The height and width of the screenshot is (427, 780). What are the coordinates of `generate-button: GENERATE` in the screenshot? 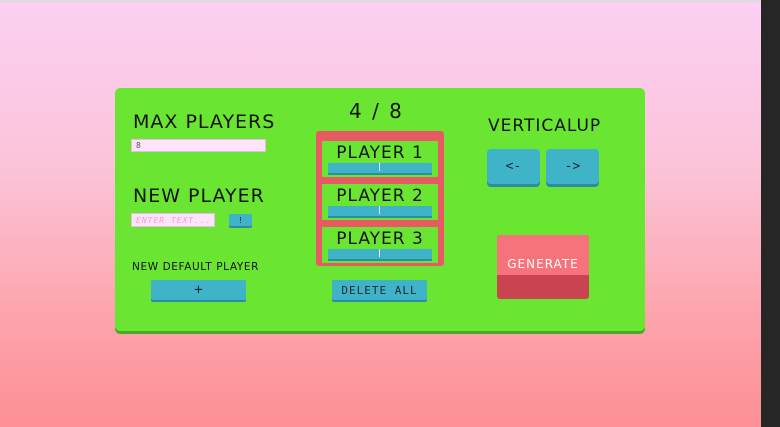 It's located at (543, 267).